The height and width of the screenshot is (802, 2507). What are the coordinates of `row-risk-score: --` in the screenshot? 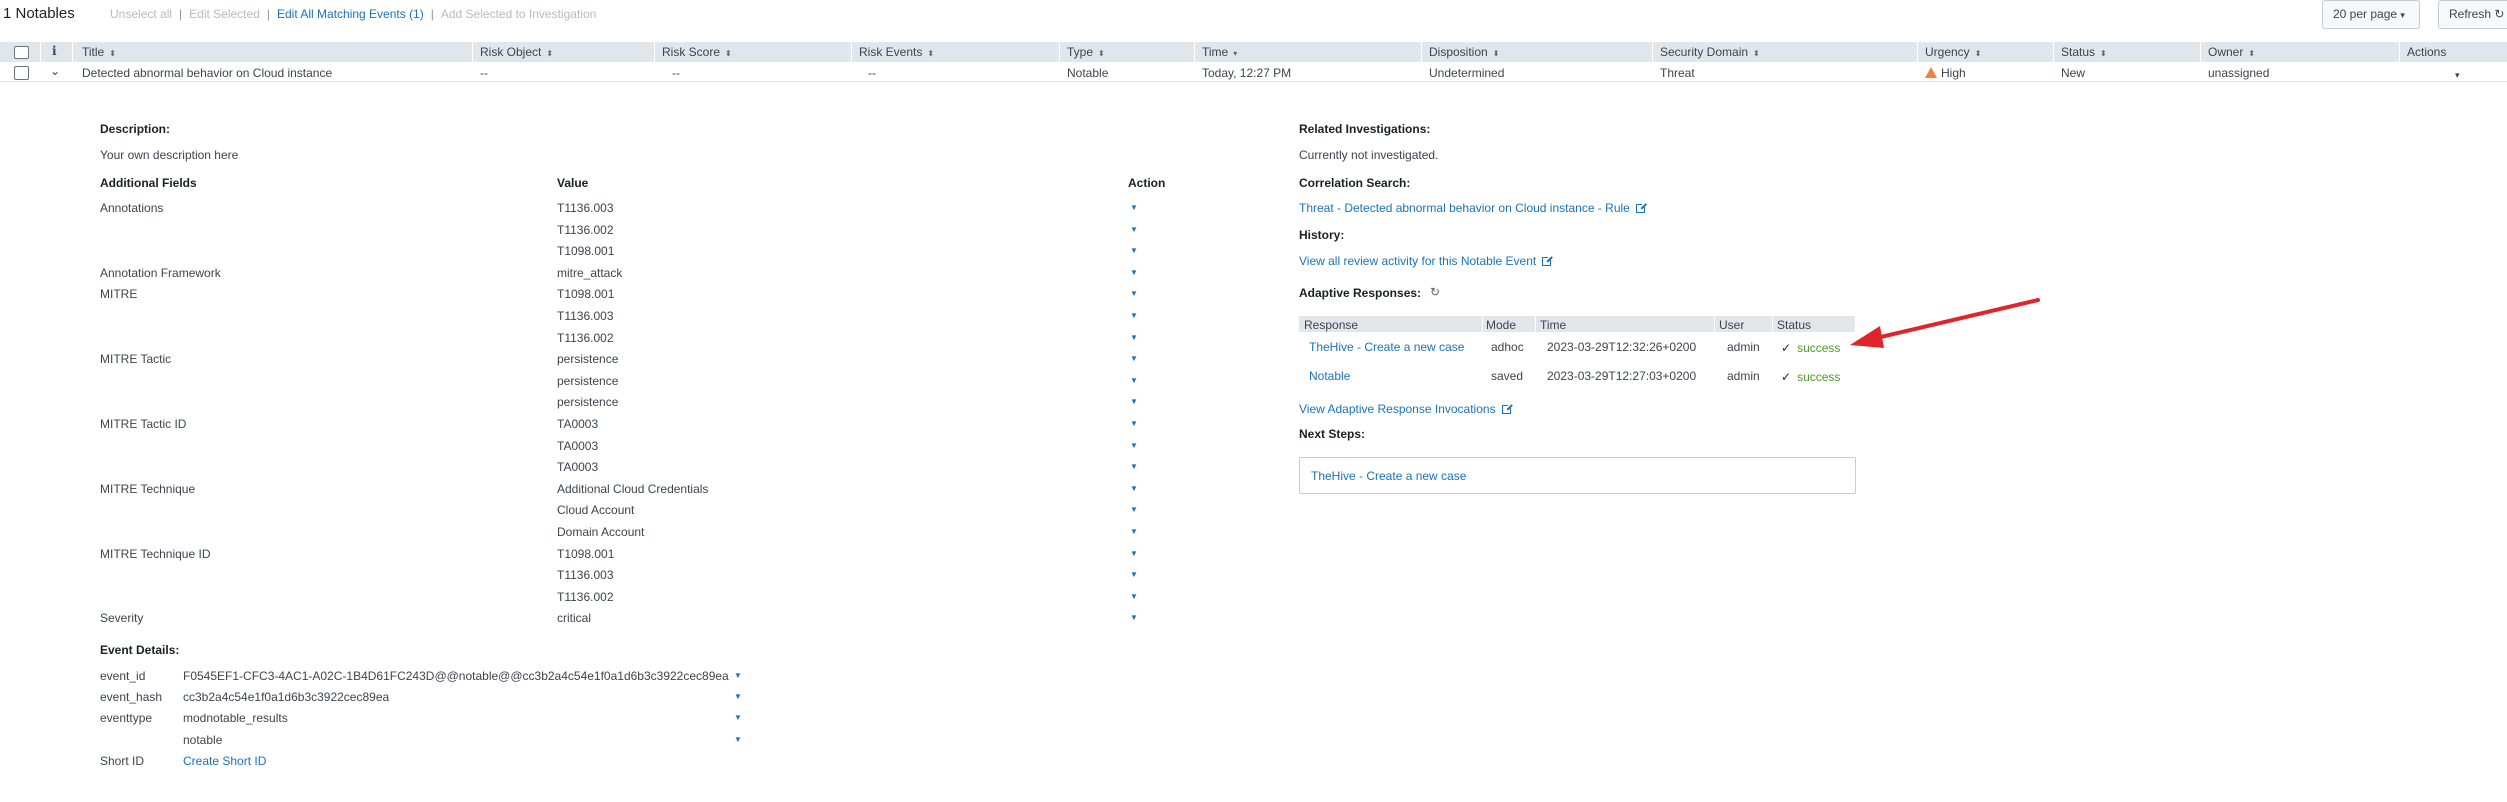 It's located at (676, 73).